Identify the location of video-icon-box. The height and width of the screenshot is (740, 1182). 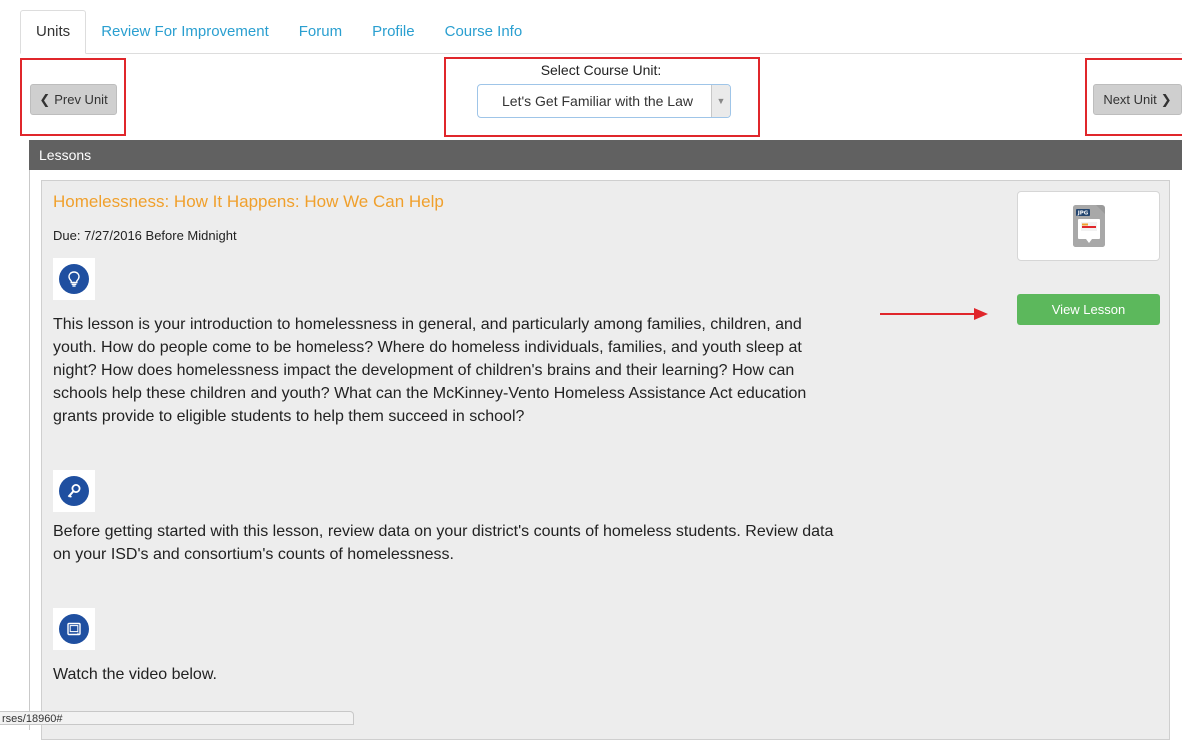
(74, 629).